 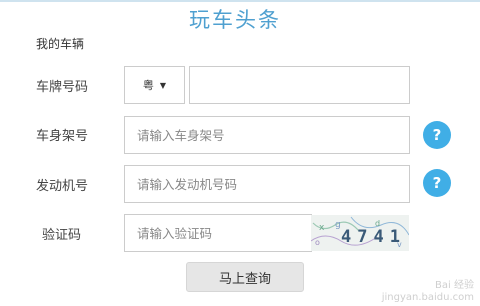 I want to click on submit-button: 马上查询, so click(x=245, y=277).